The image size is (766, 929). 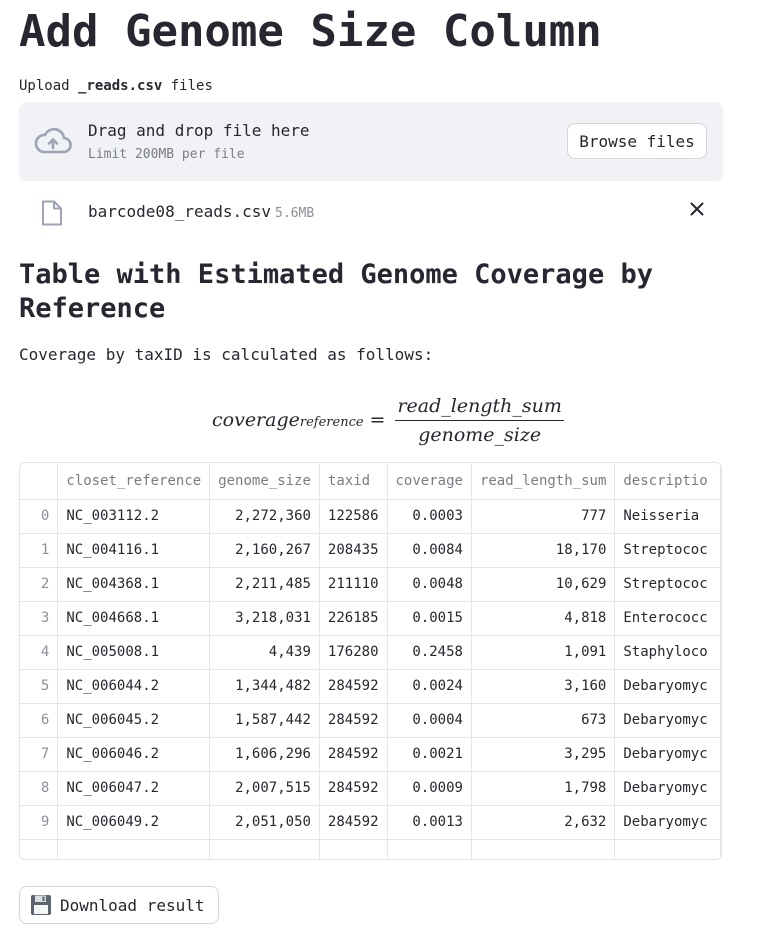 I want to click on table-cell-coverage: 0.0013, so click(x=429, y=822).